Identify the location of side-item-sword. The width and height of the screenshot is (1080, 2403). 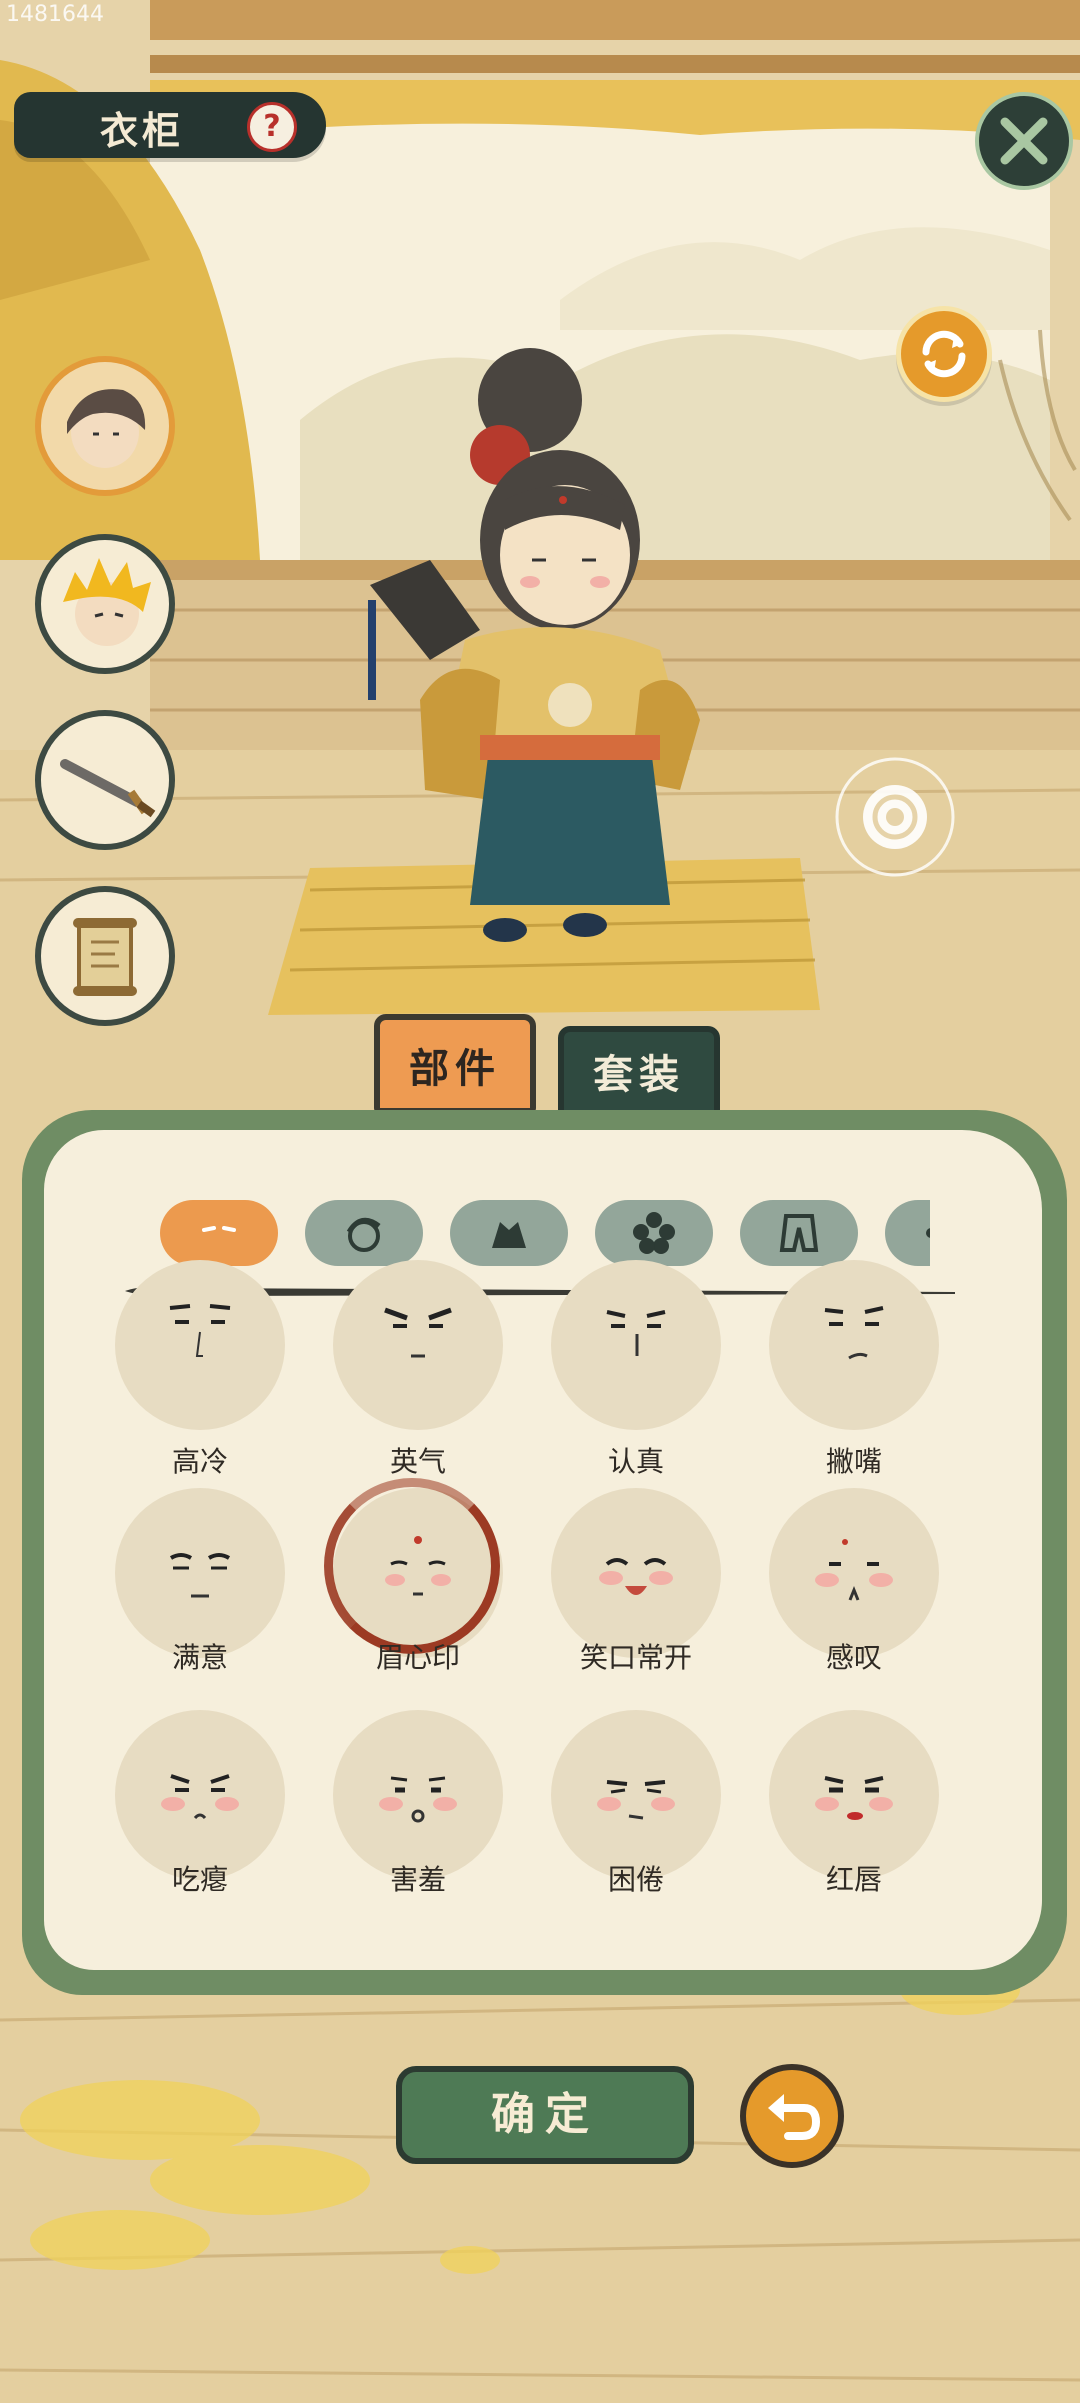
(105, 780).